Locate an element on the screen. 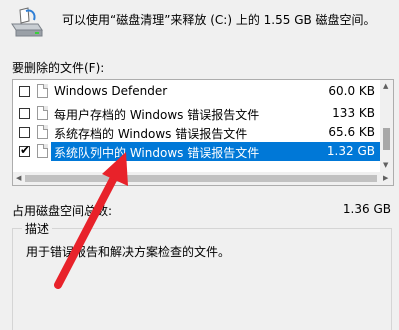  scroll-left-icon: ◀ is located at coordinates (18, 178).